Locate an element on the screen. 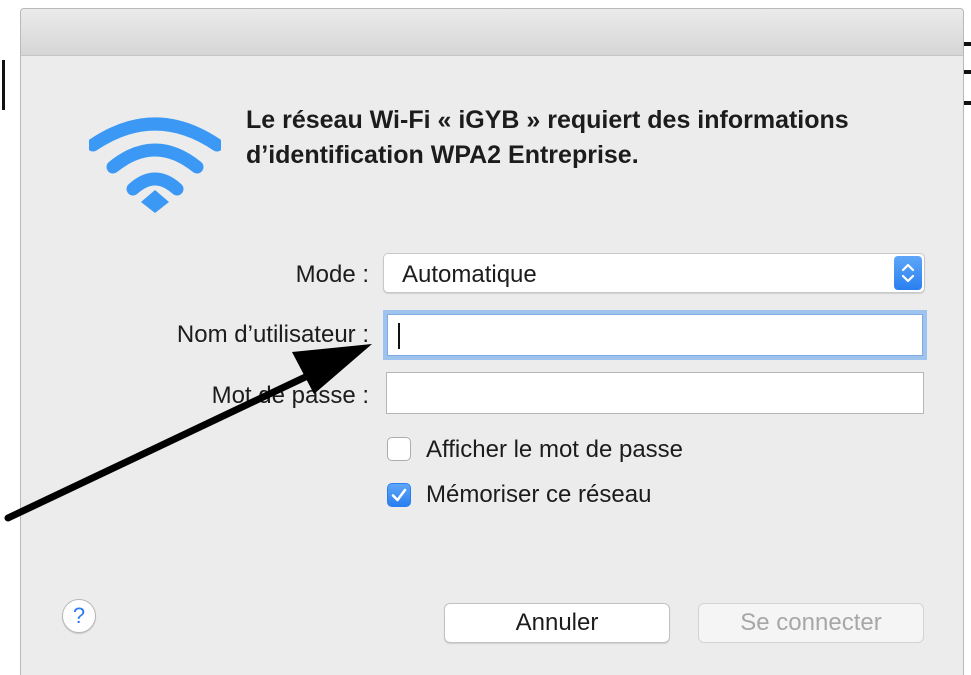 The width and height of the screenshot is (971, 675). help-icon: ? is located at coordinates (79, 615).